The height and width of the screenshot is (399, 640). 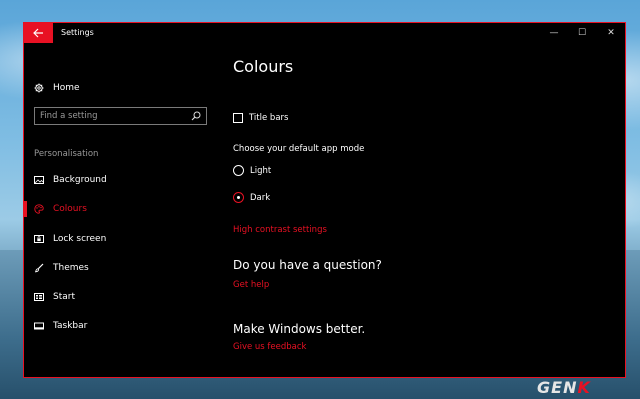 I want to click on dark-radio, so click(x=238, y=197).